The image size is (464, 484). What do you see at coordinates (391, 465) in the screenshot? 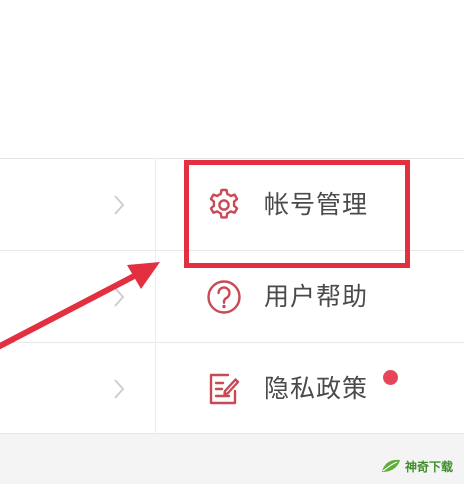
I see `leaf-logo-icon` at bounding box center [391, 465].